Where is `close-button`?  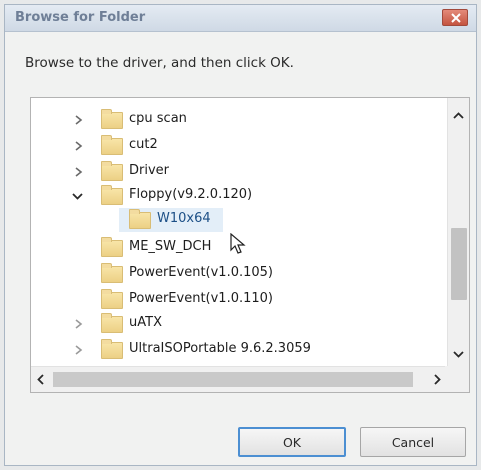
close-button is located at coordinates (455, 17).